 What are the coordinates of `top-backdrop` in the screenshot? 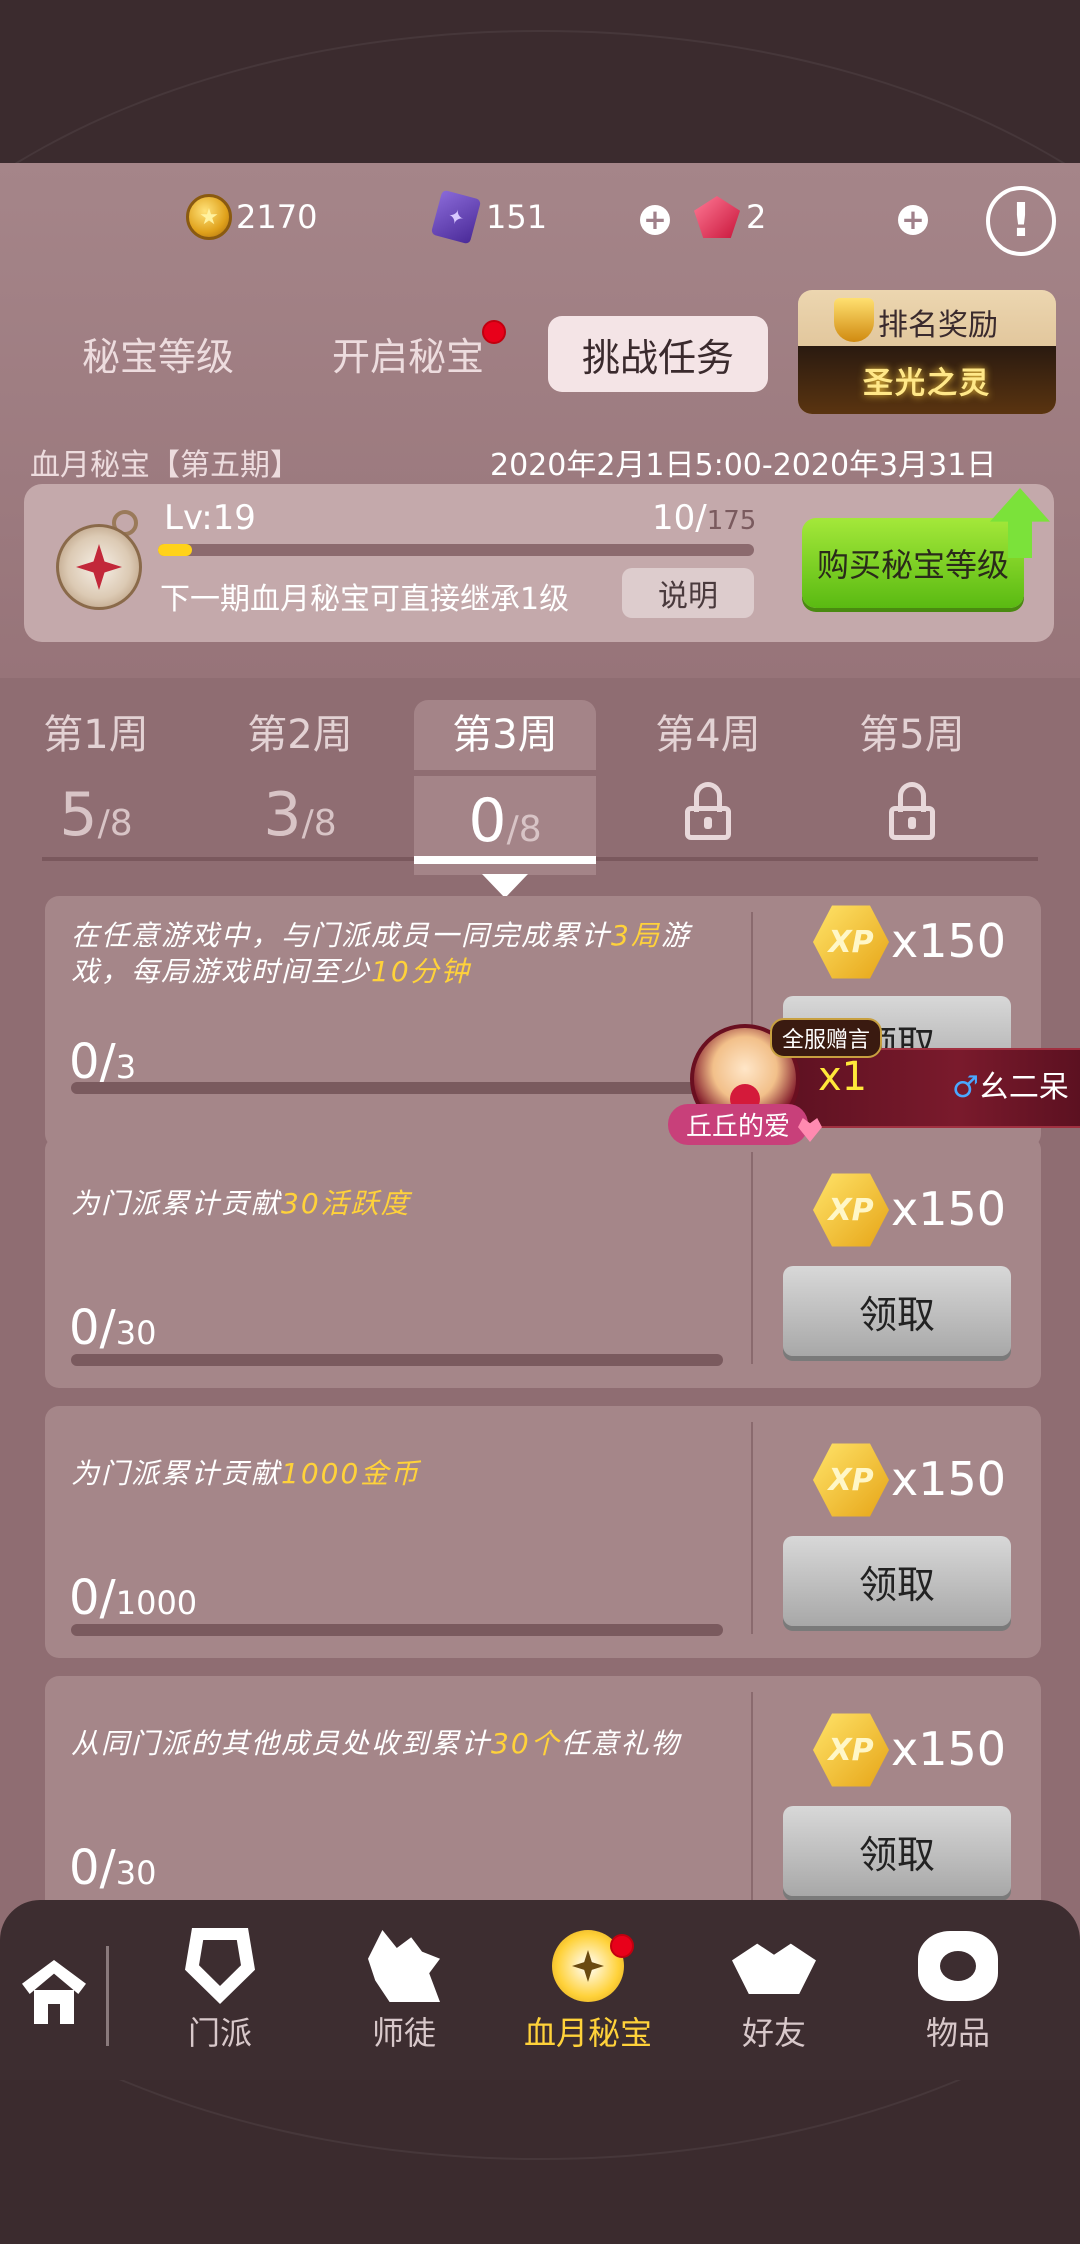 It's located at (540, 81).